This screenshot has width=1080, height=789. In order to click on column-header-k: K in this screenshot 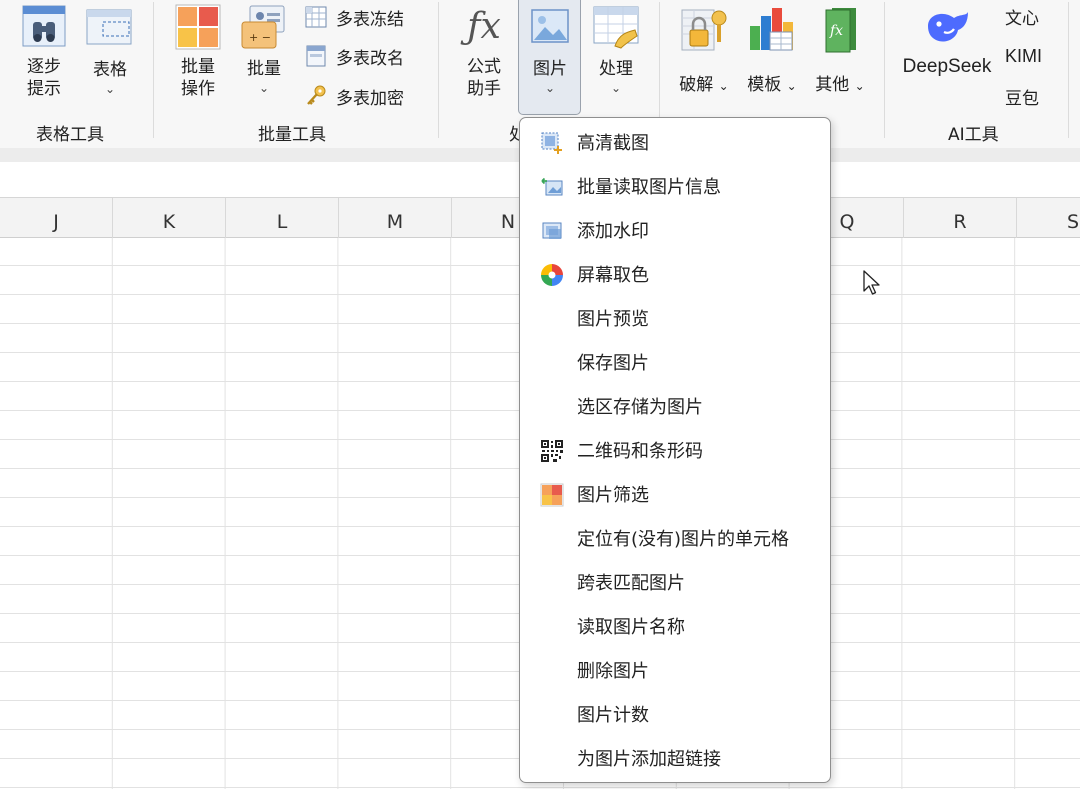, I will do `click(169, 218)`.